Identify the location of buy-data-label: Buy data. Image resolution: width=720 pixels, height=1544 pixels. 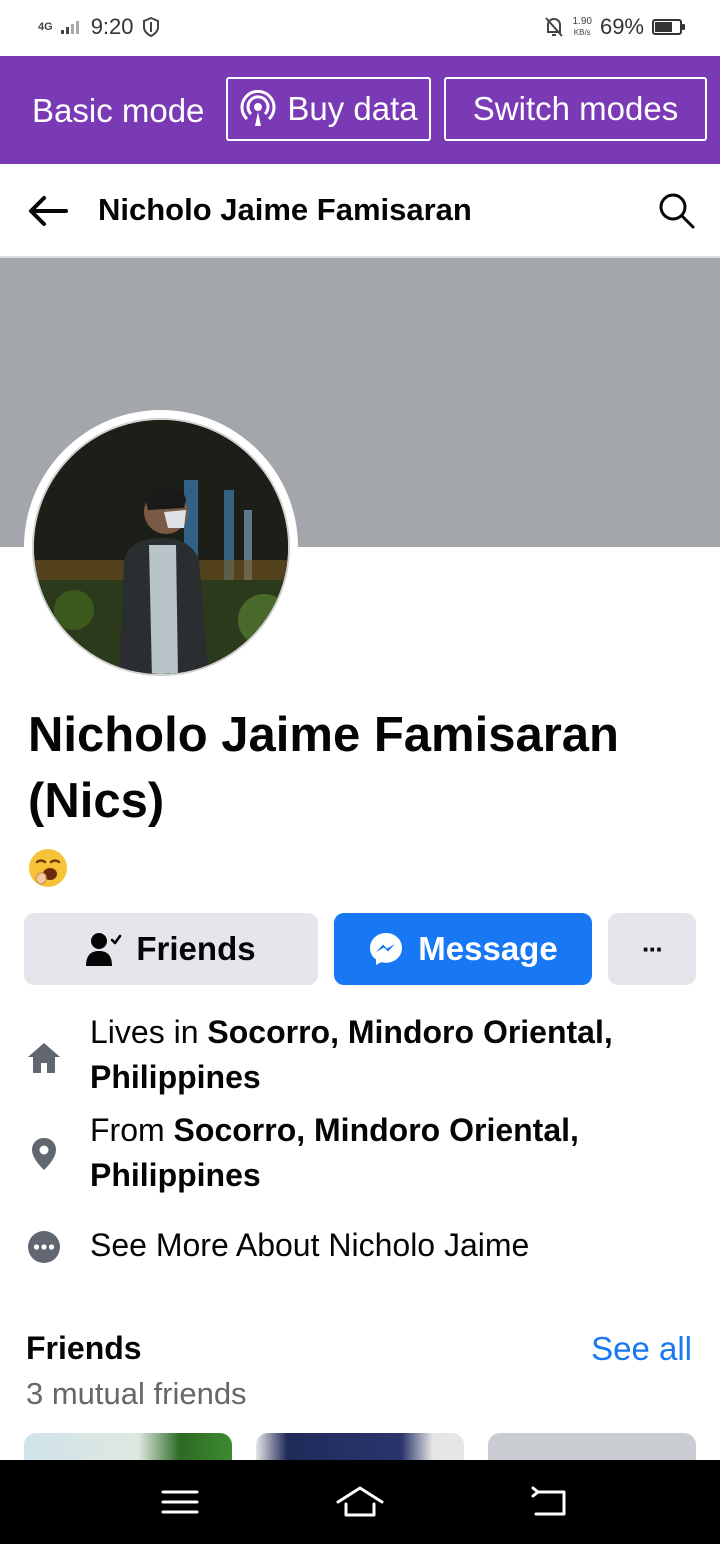
(352, 108).